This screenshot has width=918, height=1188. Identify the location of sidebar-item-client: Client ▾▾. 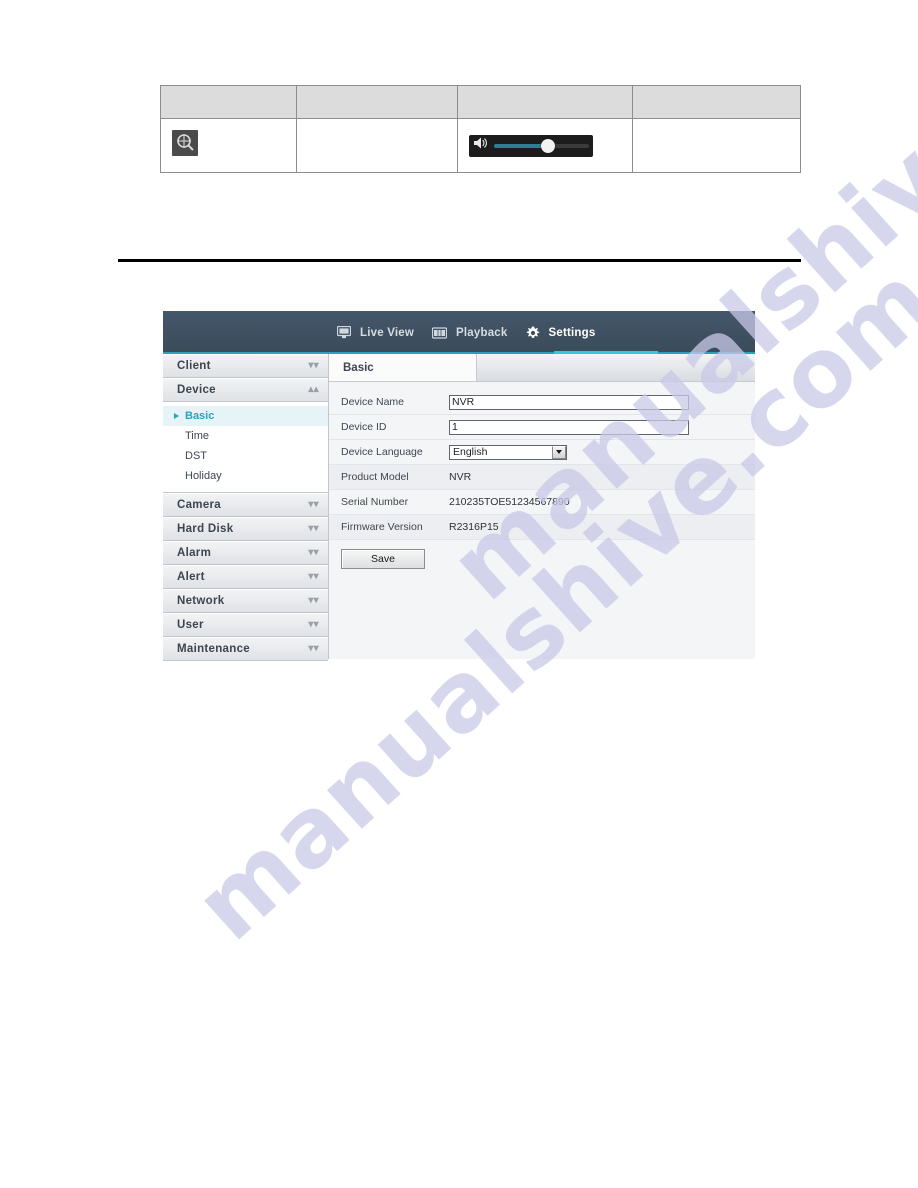
(245, 366).